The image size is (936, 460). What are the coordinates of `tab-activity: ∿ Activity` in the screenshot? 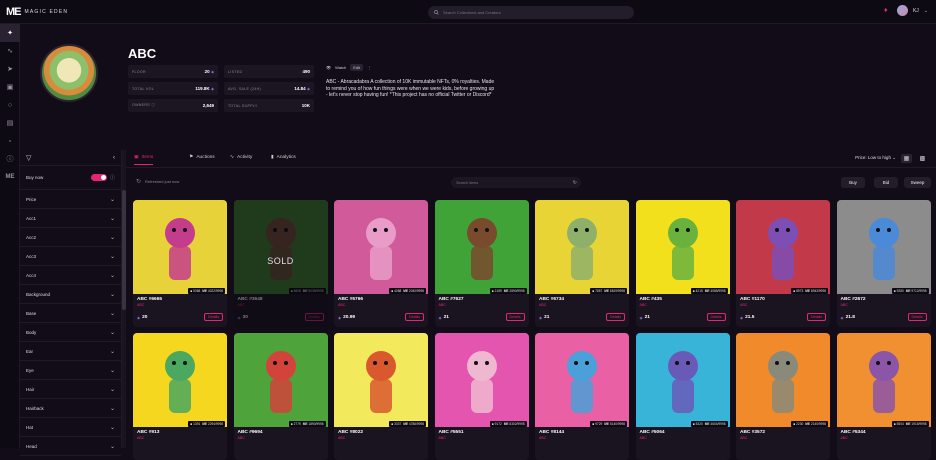 It's located at (241, 157).